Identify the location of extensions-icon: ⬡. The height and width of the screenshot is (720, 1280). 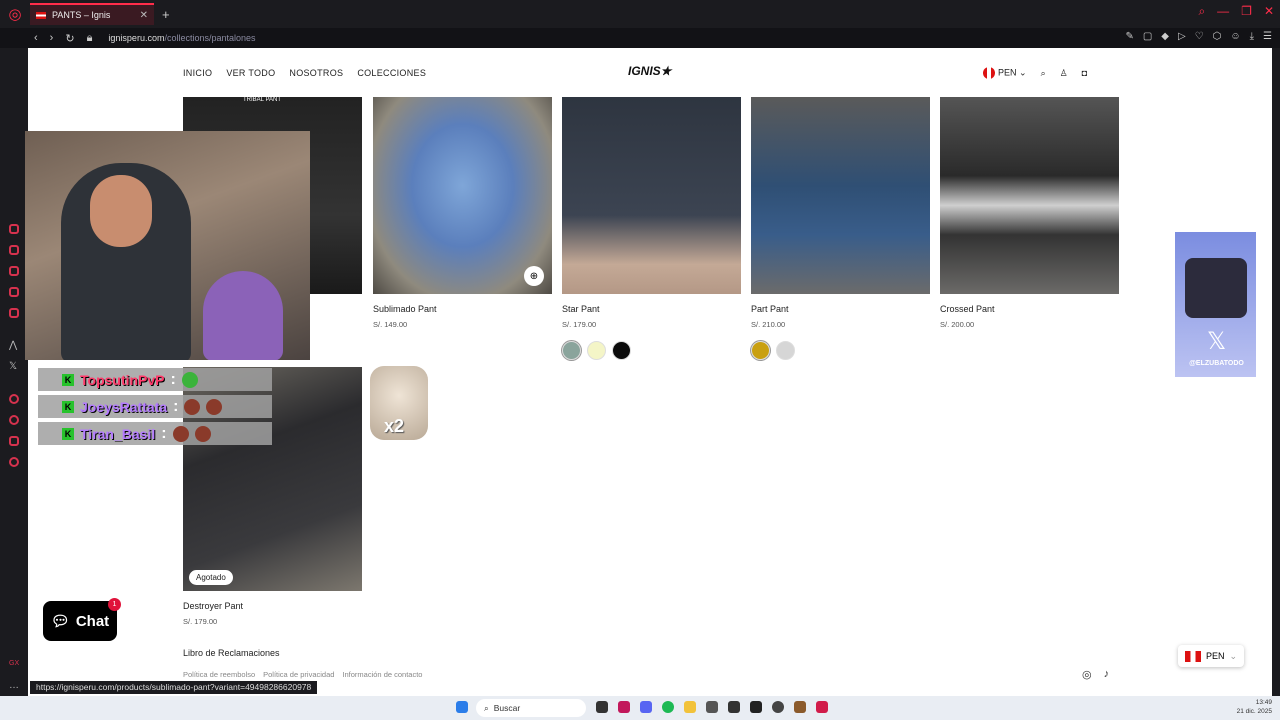
(1217, 36).